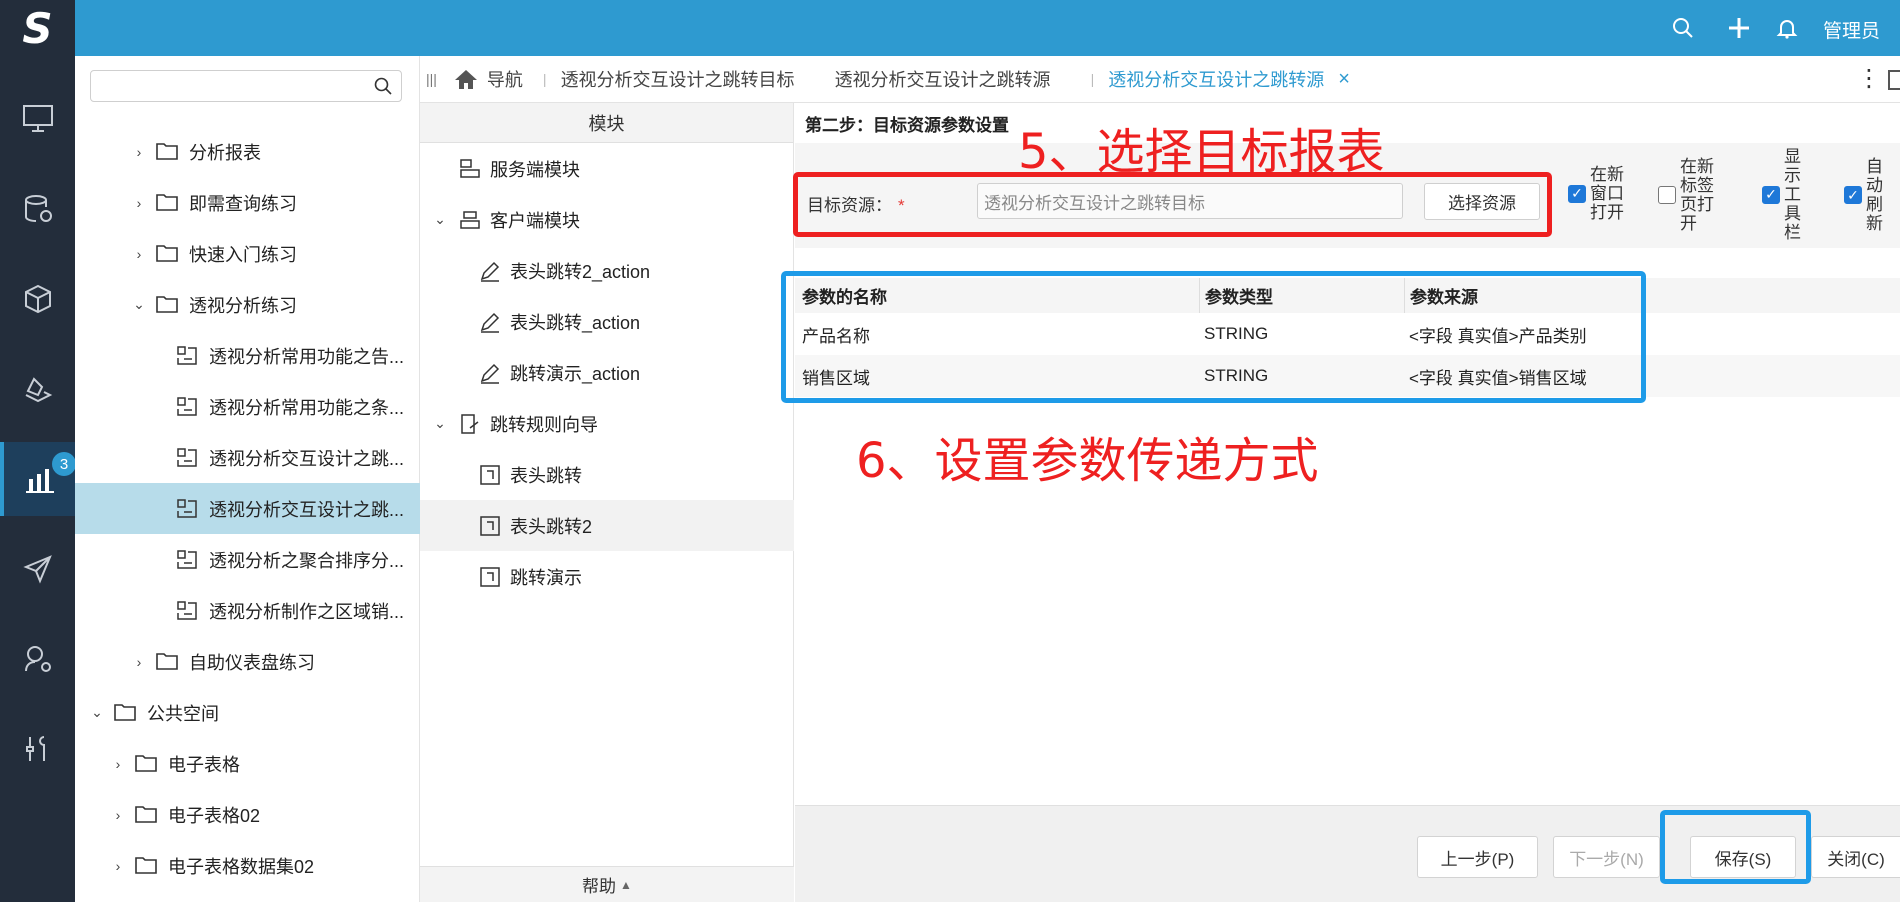 This screenshot has height=902, width=1900. Describe the element at coordinates (1865, 195) in the screenshot. I see `option-auto-refresh: ✓ 自动刷新` at that location.